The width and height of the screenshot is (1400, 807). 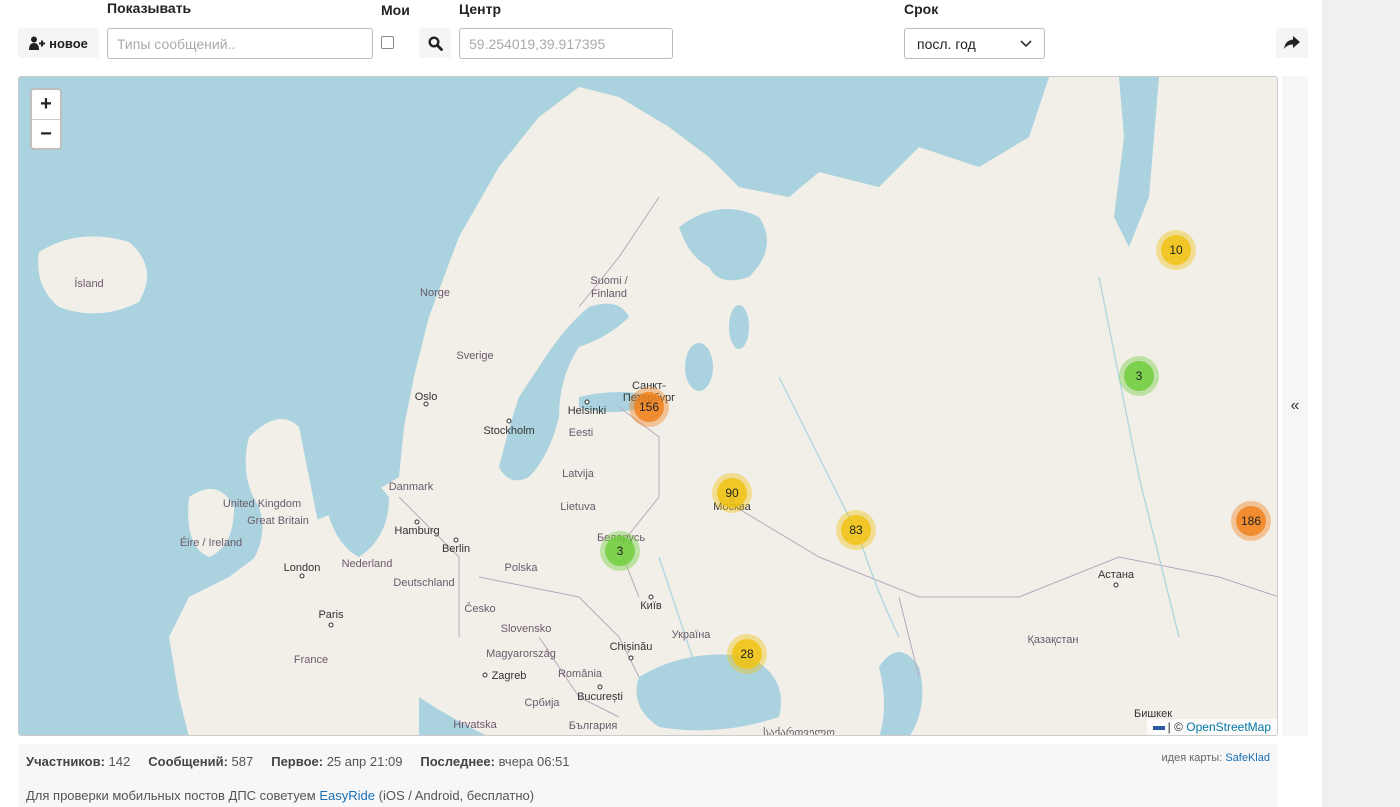 I want to click on right-gutter, so click(x=1361, y=403).